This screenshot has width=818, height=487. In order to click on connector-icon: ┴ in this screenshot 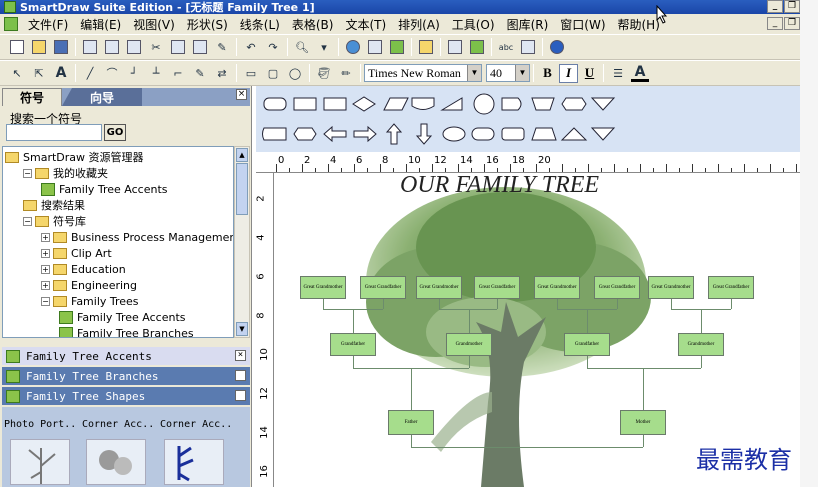, I will do `click(156, 73)`.